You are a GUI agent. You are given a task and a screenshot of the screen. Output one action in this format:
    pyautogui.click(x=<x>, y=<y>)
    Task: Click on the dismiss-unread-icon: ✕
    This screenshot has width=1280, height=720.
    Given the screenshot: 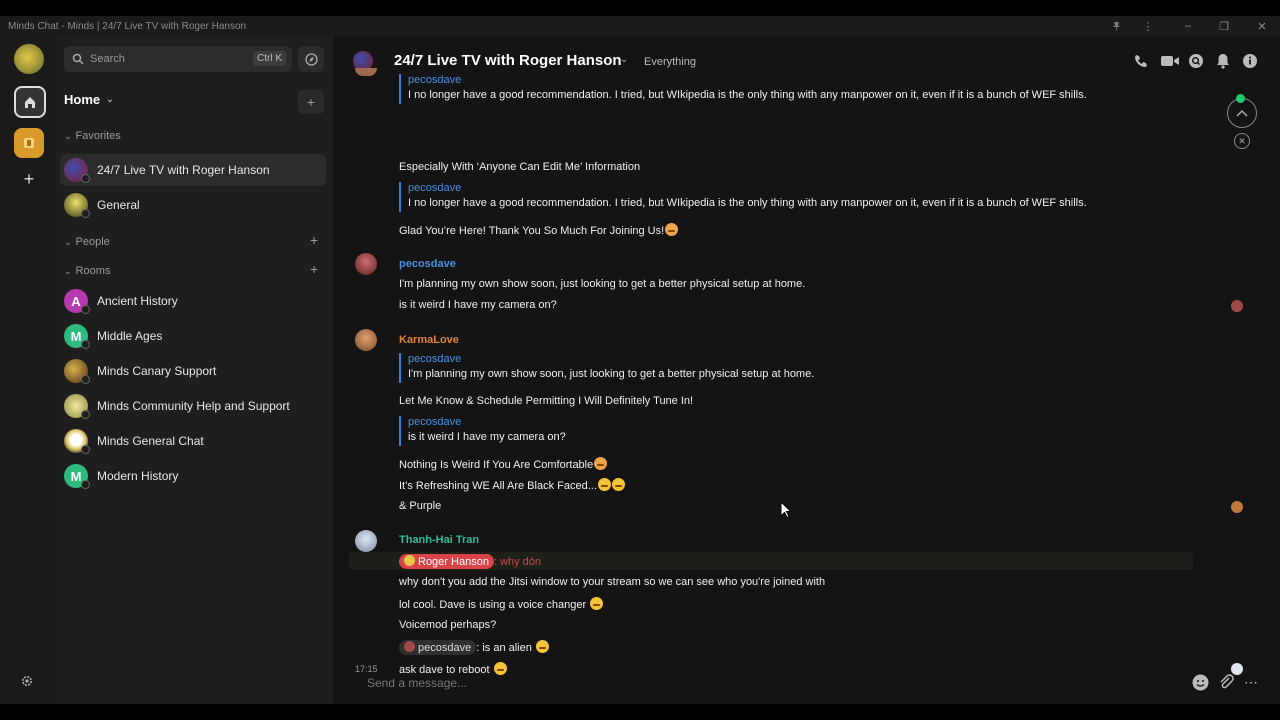 What is the action you would take?
    pyautogui.click(x=1242, y=141)
    